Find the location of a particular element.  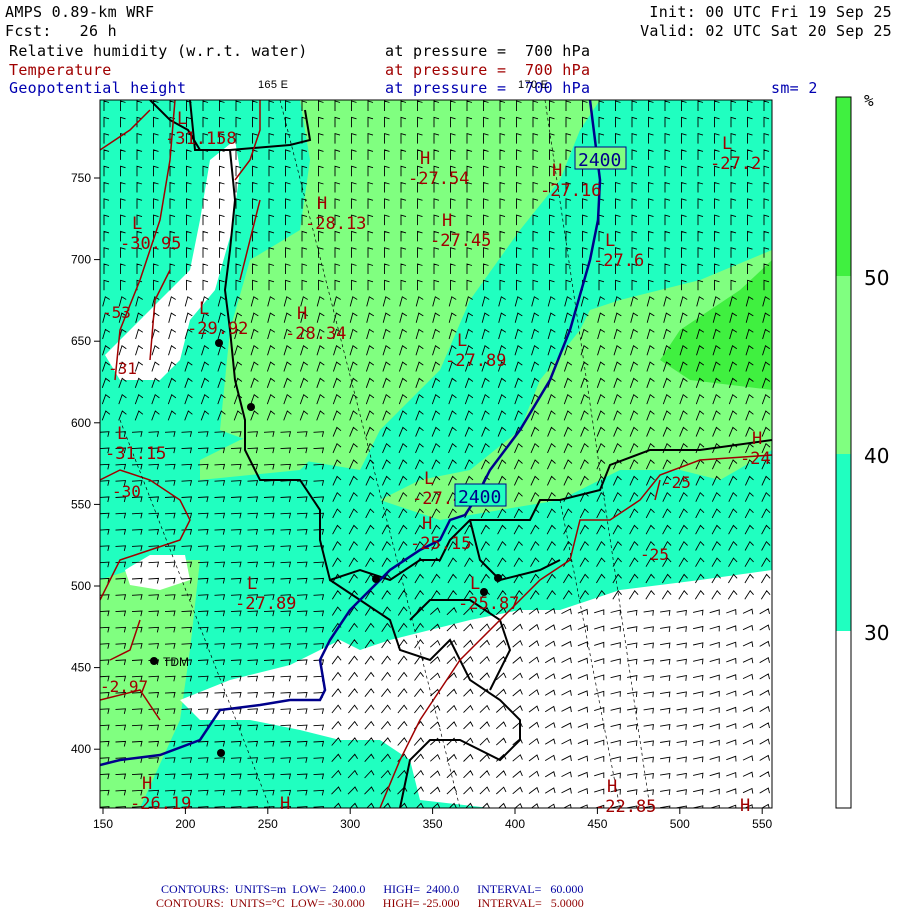

x-tick-label: 500 is located at coordinates (680, 824).